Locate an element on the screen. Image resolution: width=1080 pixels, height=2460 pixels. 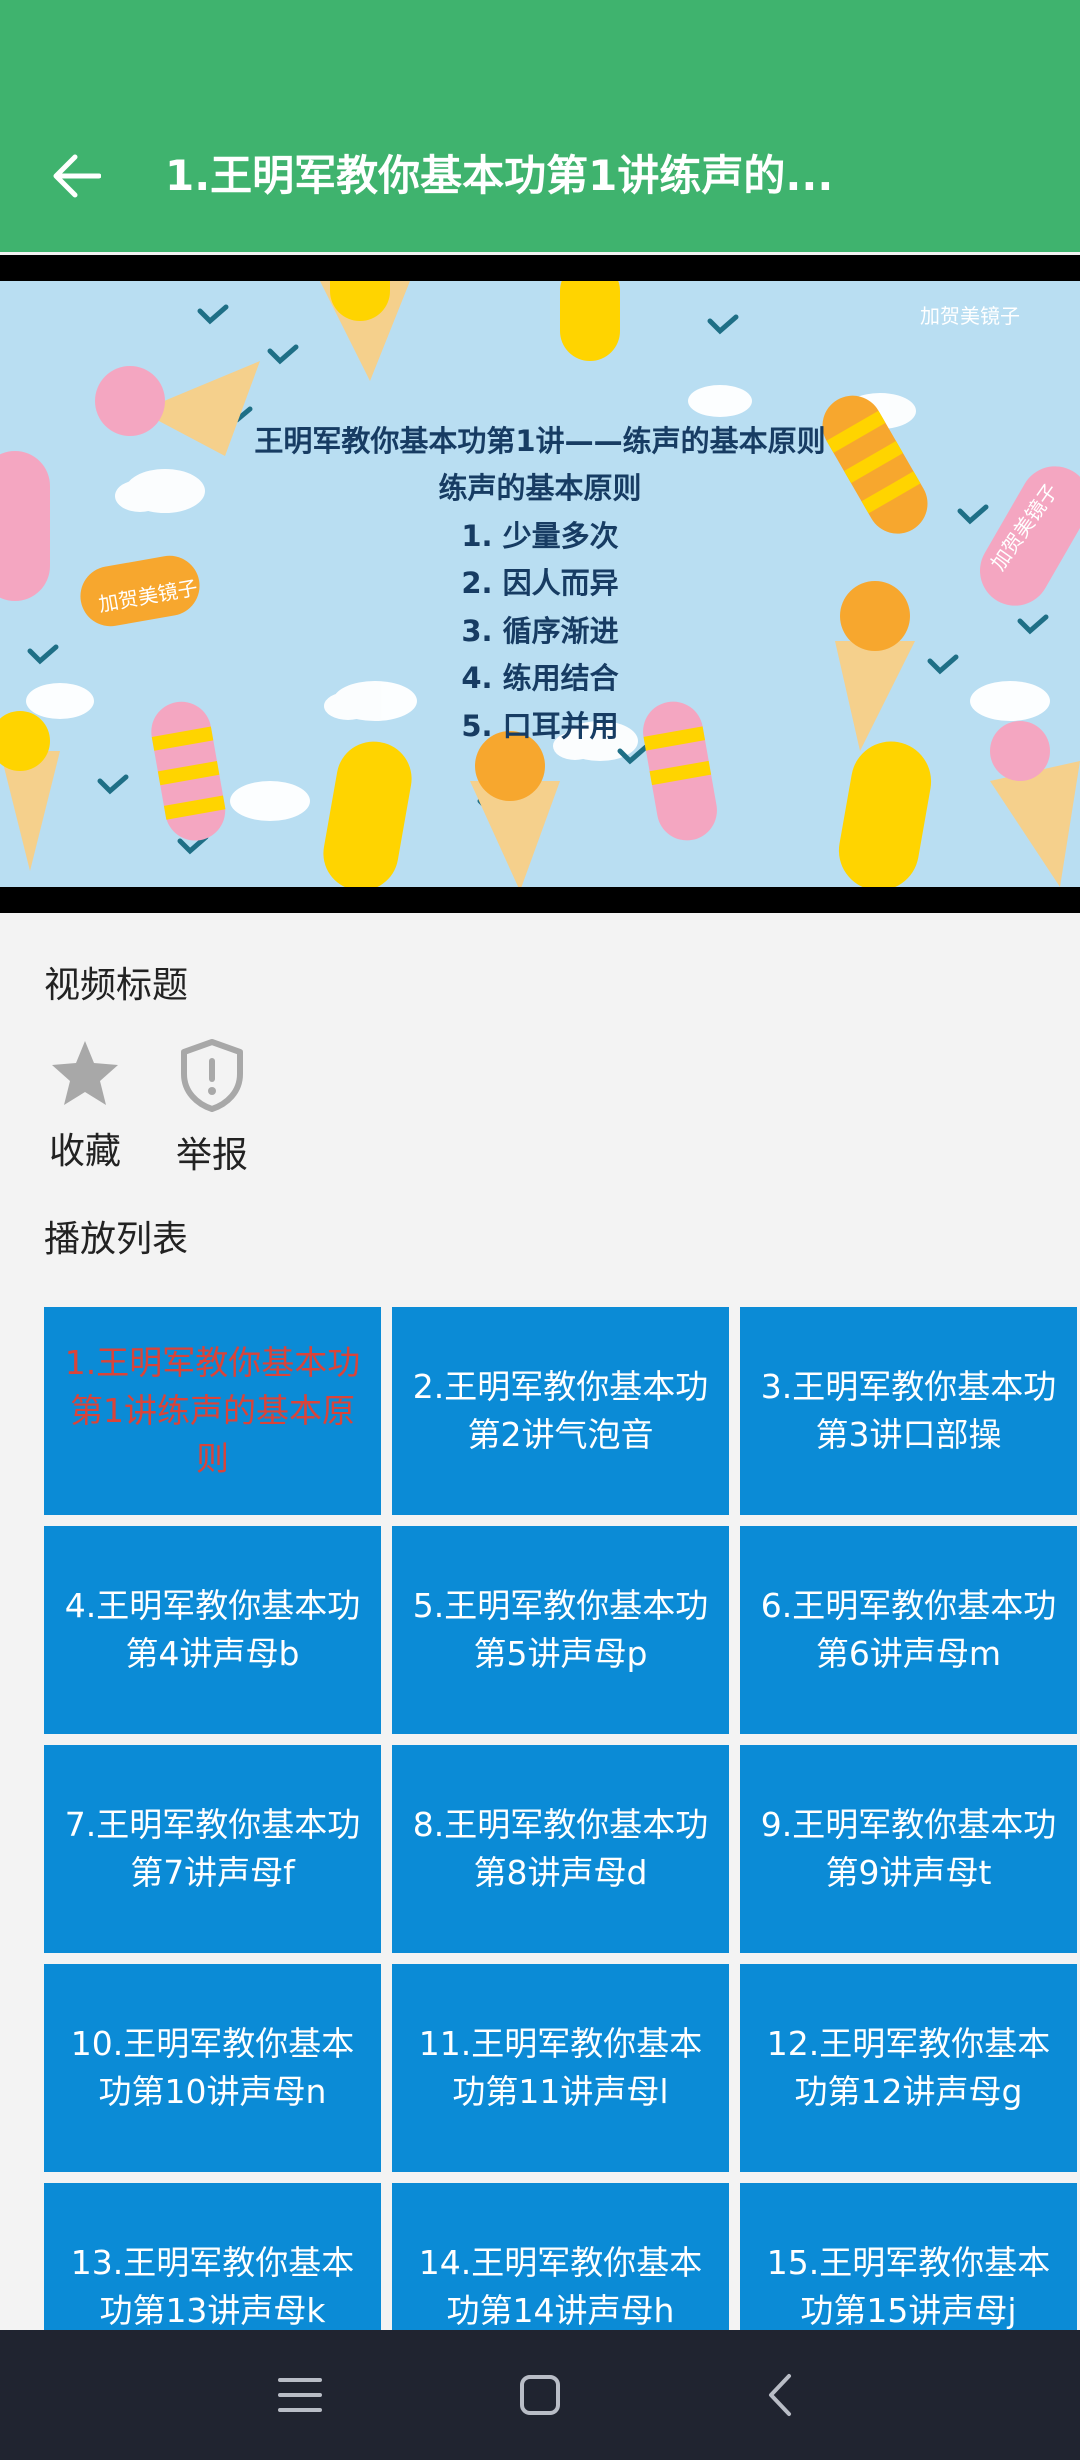
playlist-item: 7.王明军教你基本功第7讲声母f is located at coordinates (212, 1849).